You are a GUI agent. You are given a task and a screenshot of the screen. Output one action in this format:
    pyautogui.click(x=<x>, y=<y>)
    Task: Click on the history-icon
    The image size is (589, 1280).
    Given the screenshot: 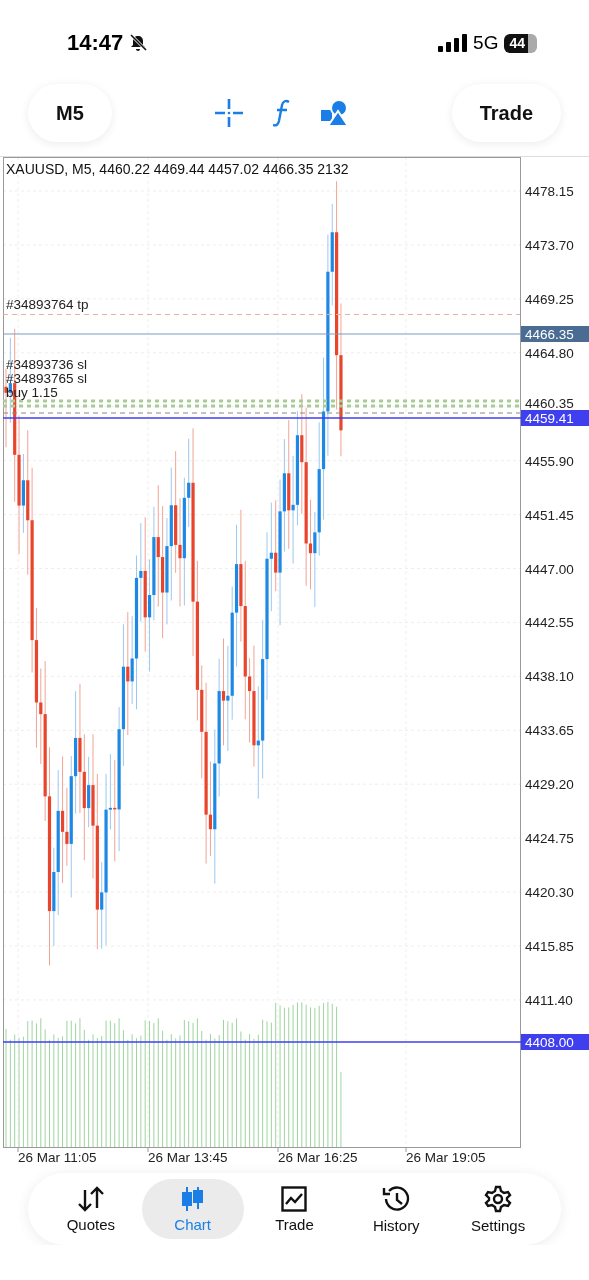 What is the action you would take?
    pyautogui.click(x=396, y=1198)
    